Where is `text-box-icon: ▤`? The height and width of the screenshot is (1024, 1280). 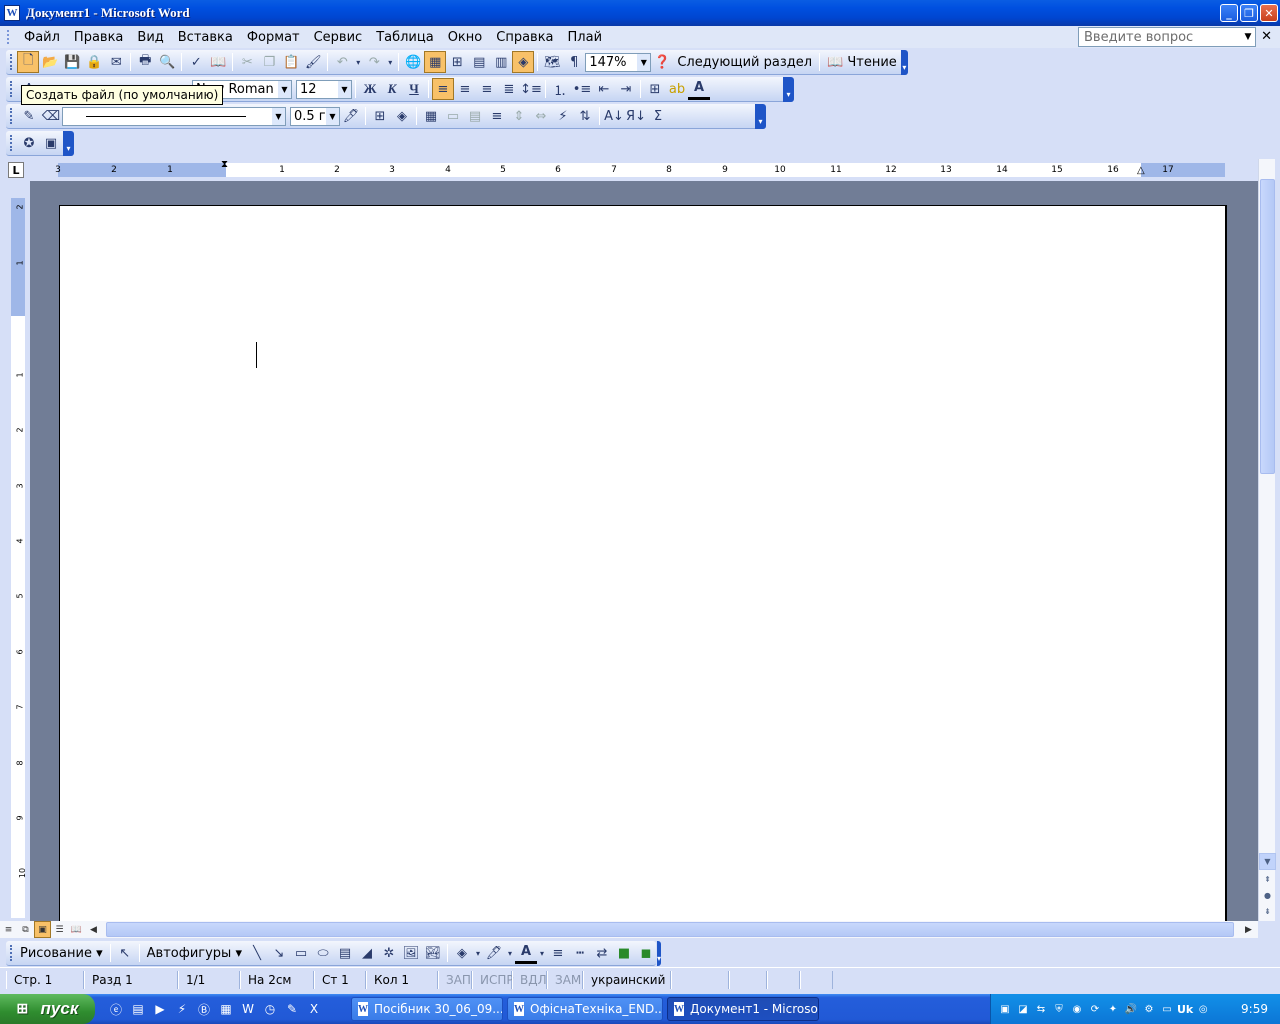
text-box-icon: ▤ is located at coordinates (345, 953).